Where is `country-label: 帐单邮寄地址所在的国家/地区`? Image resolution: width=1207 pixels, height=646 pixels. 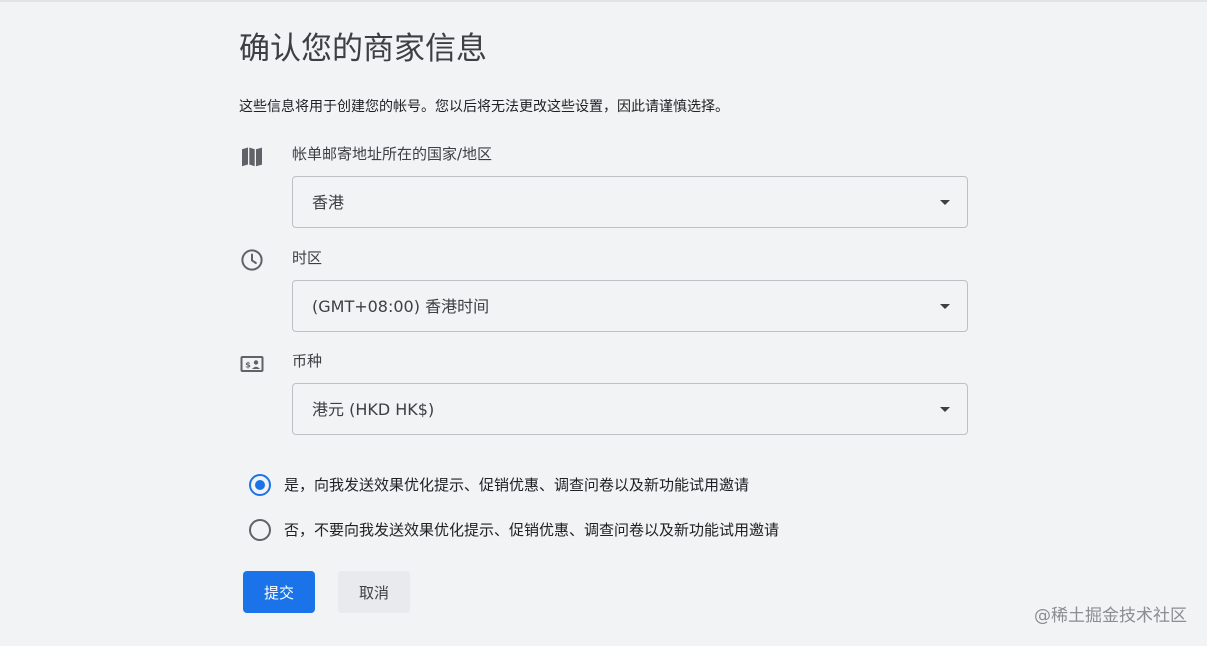 country-label: 帐单邮寄地址所在的国家/地区 is located at coordinates (392, 154).